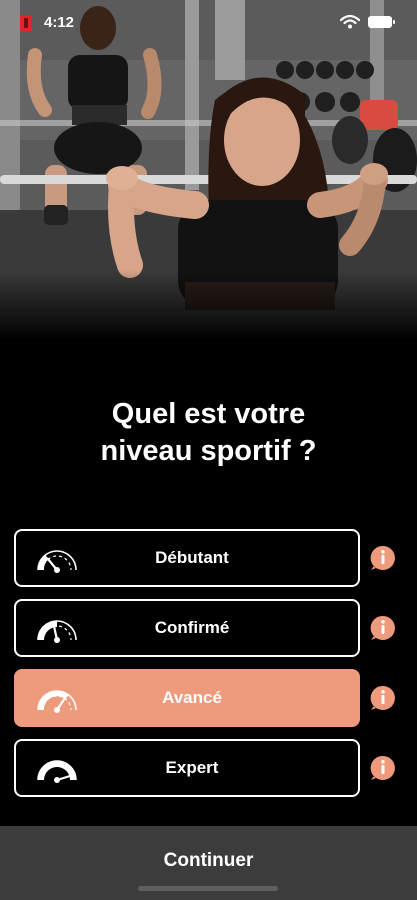  I want to click on option-confirme: Confirmé, so click(187, 628).